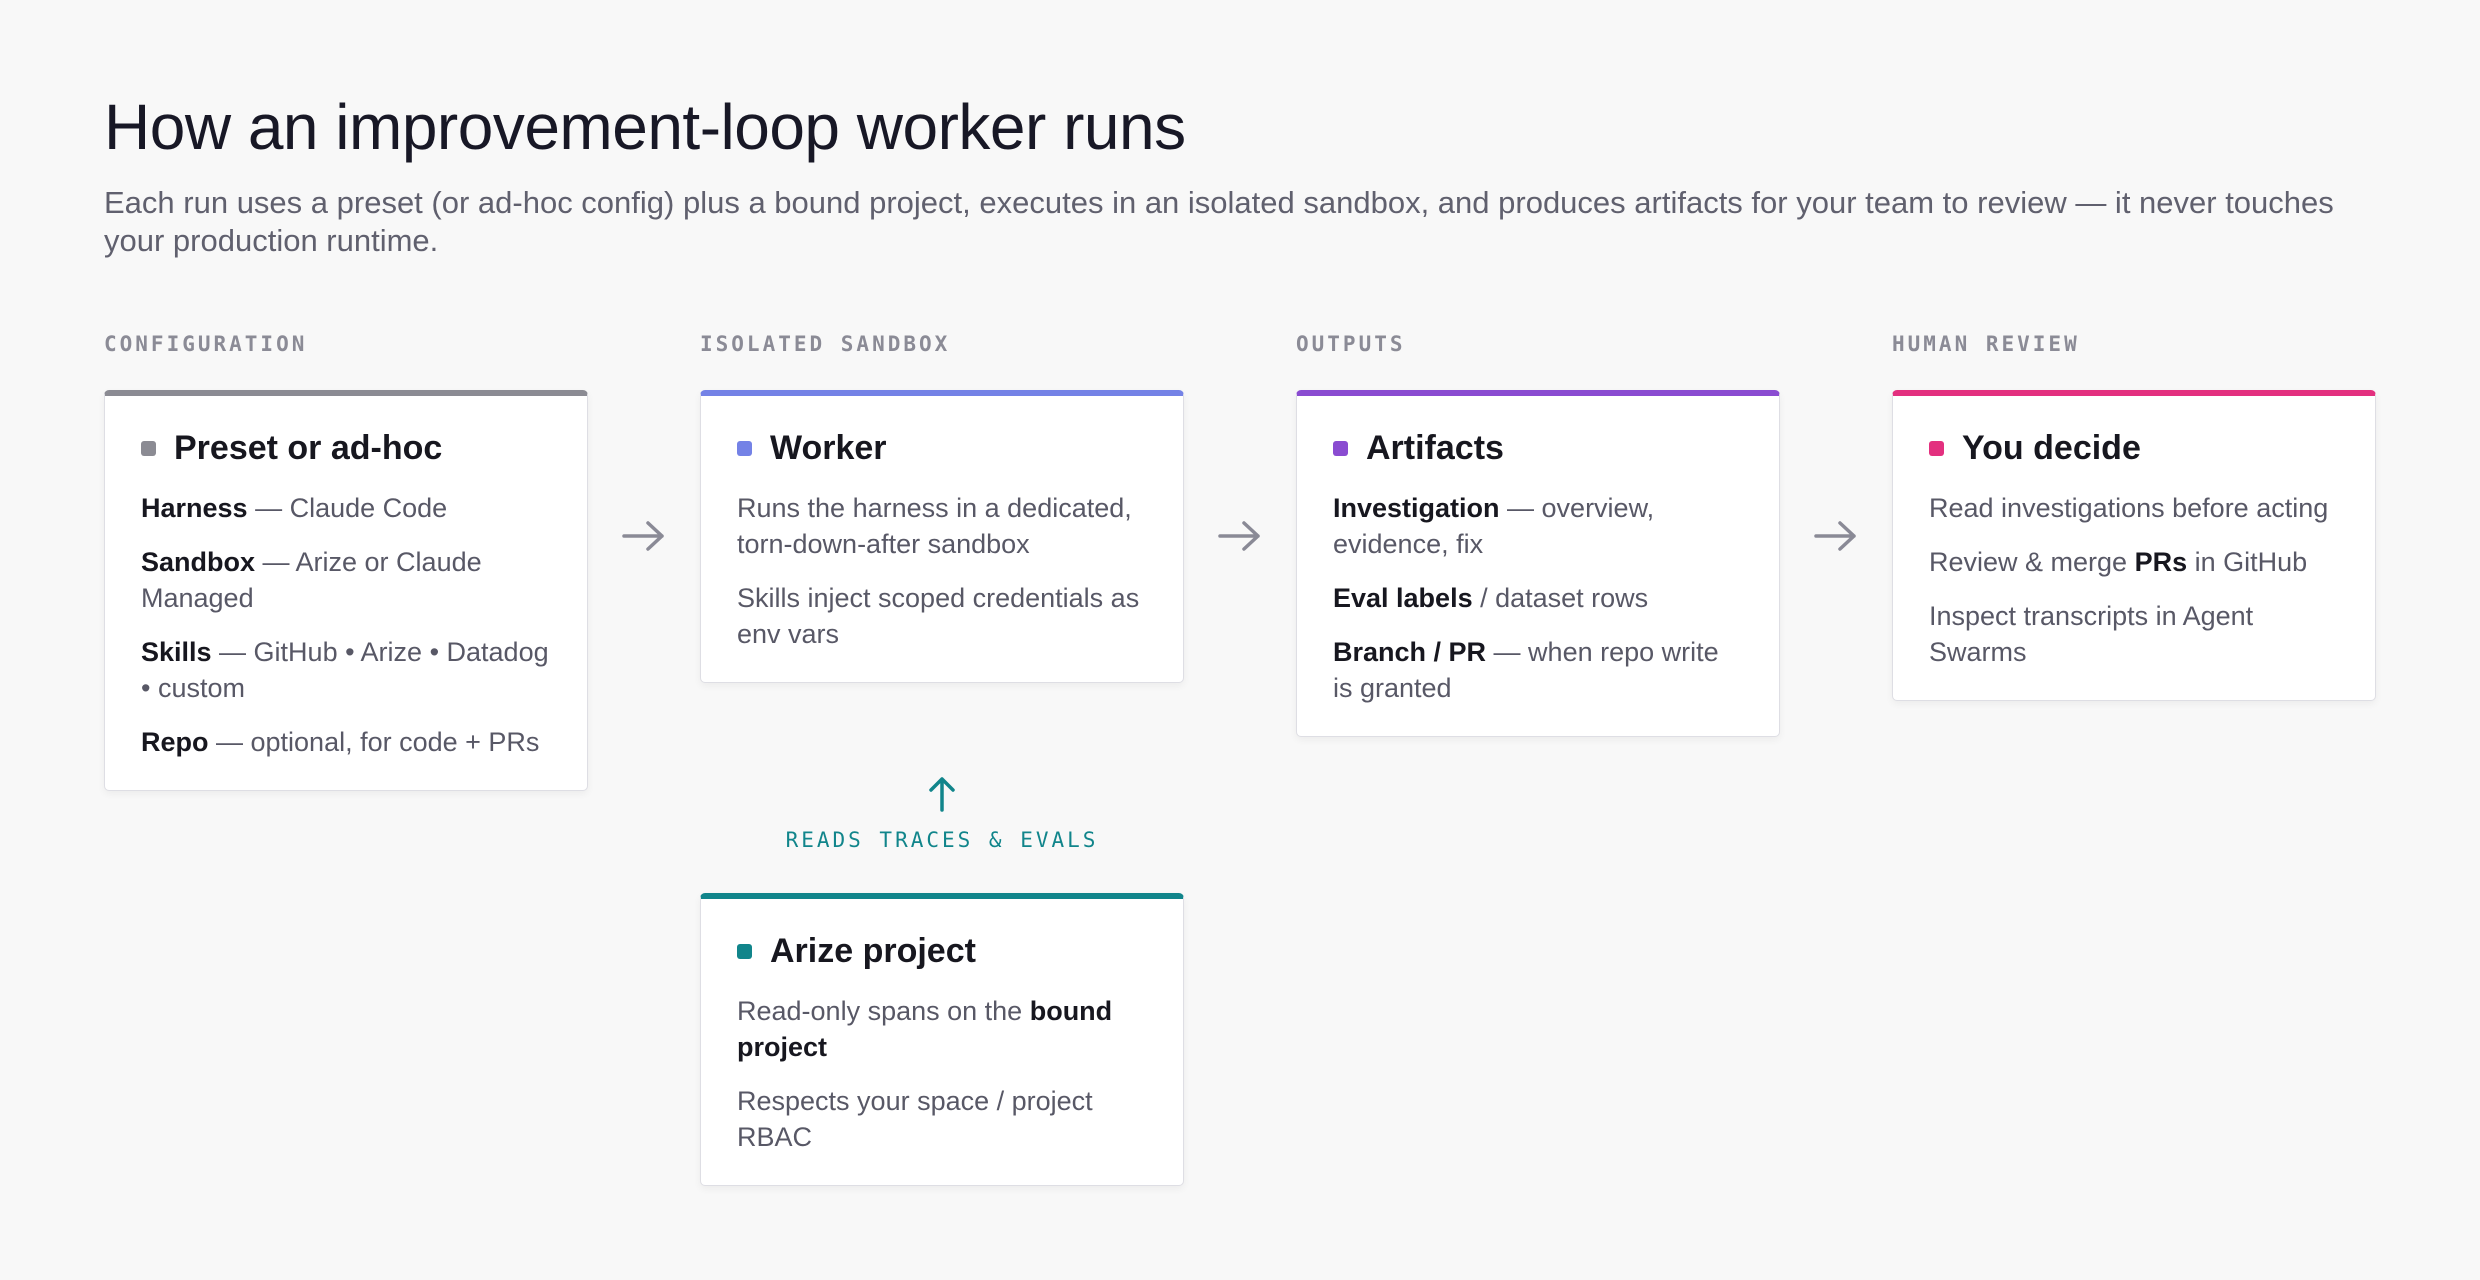 The image size is (2480, 1280). What do you see at coordinates (294, 508) in the screenshot?
I see `harness-line: Harness — Claude Code` at bounding box center [294, 508].